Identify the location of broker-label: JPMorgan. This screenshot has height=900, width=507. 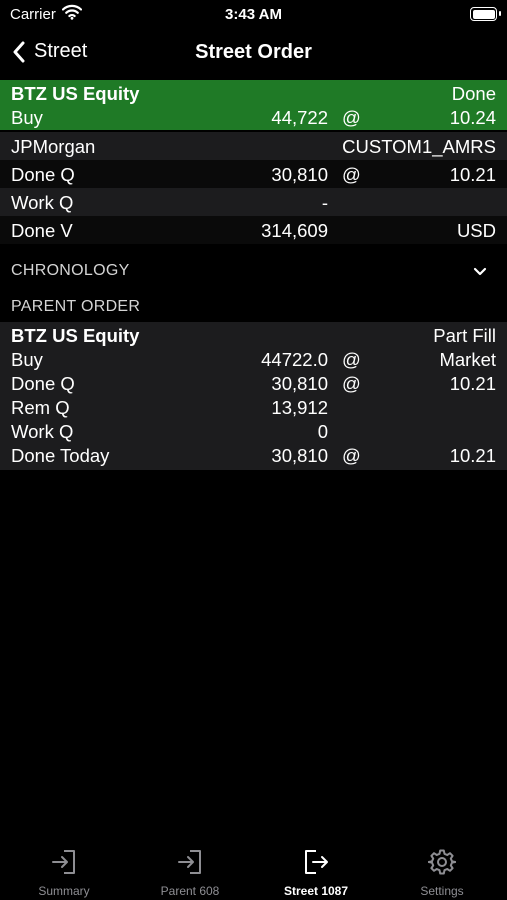
(53, 146).